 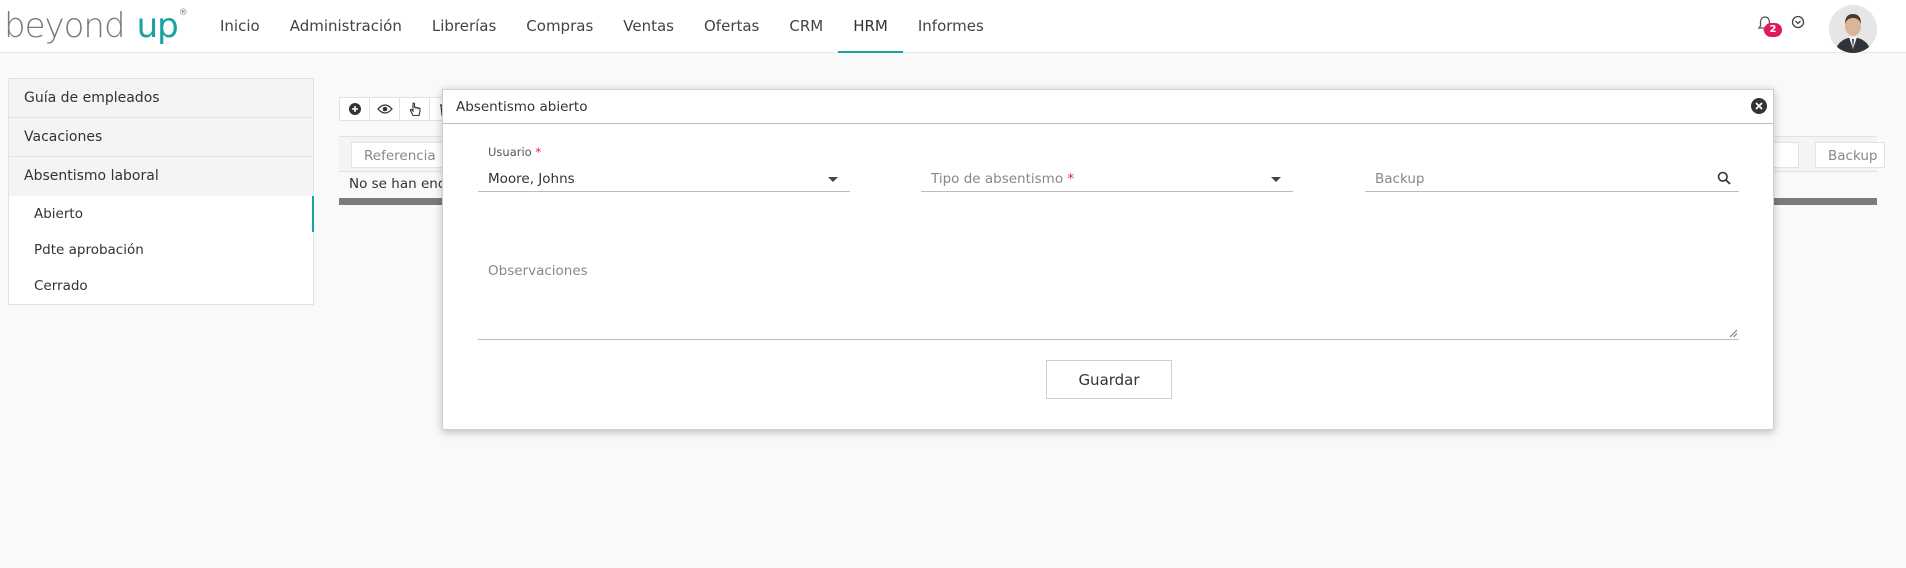 I want to click on nav-item-informes: Informes, so click(x=951, y=26).